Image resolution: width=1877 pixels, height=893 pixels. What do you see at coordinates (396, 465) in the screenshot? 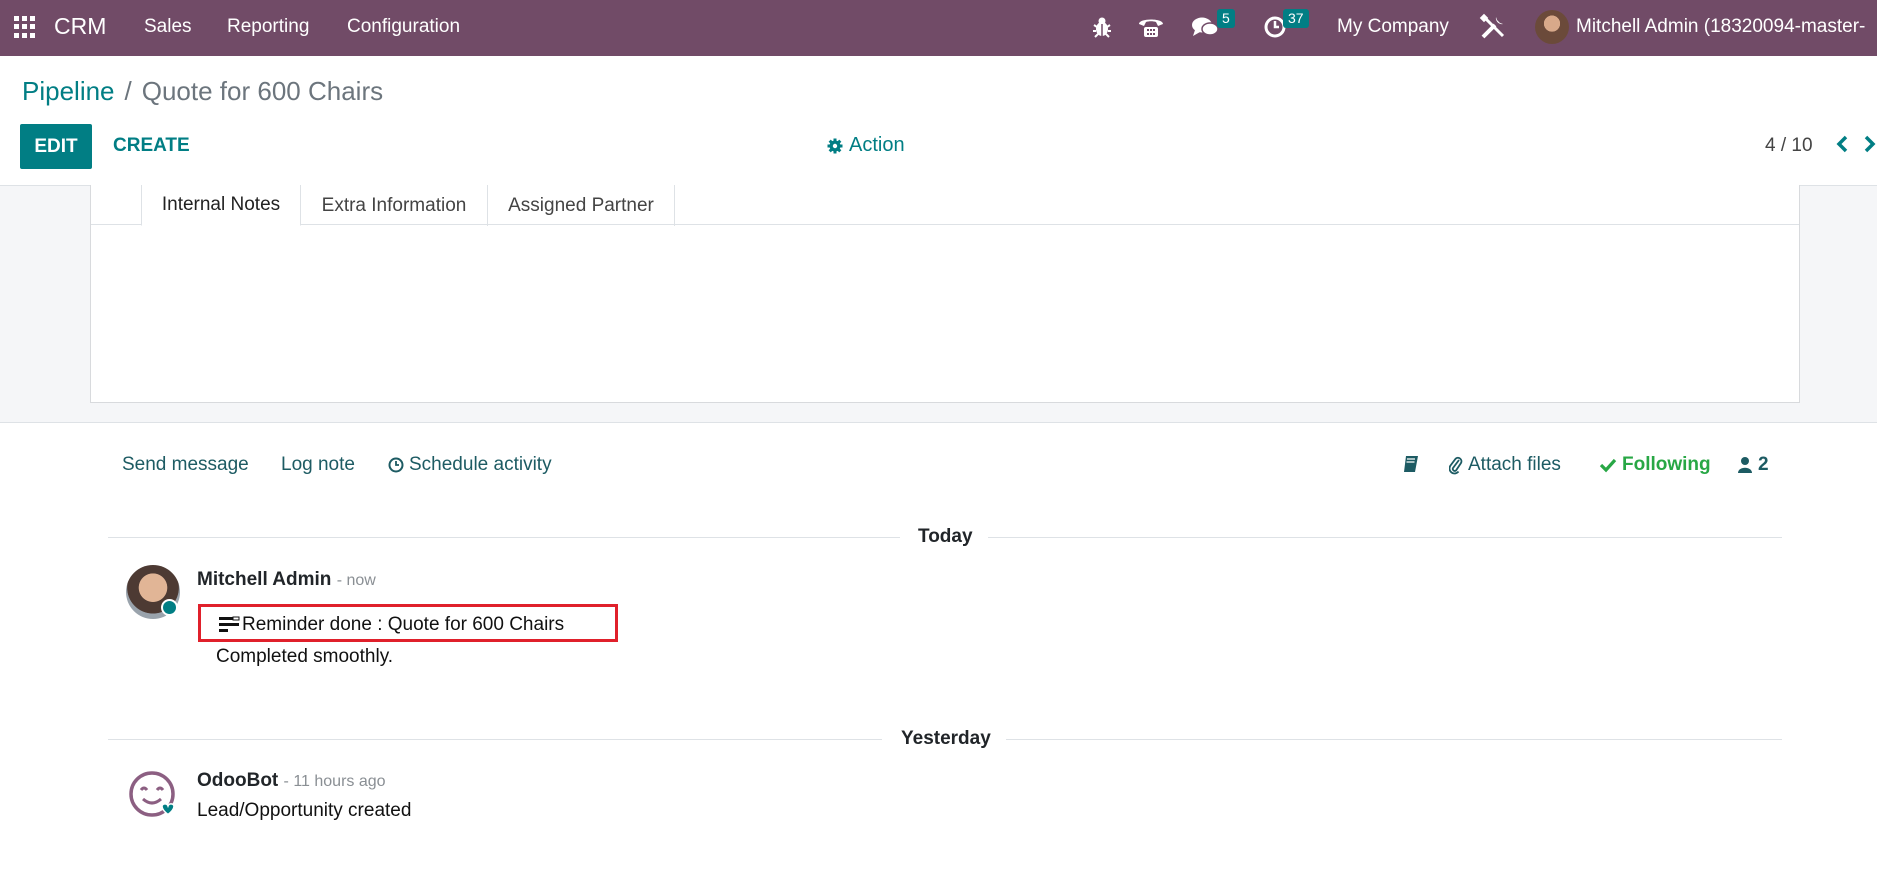
I see `clock-icon` at bounding box center [396, 465].